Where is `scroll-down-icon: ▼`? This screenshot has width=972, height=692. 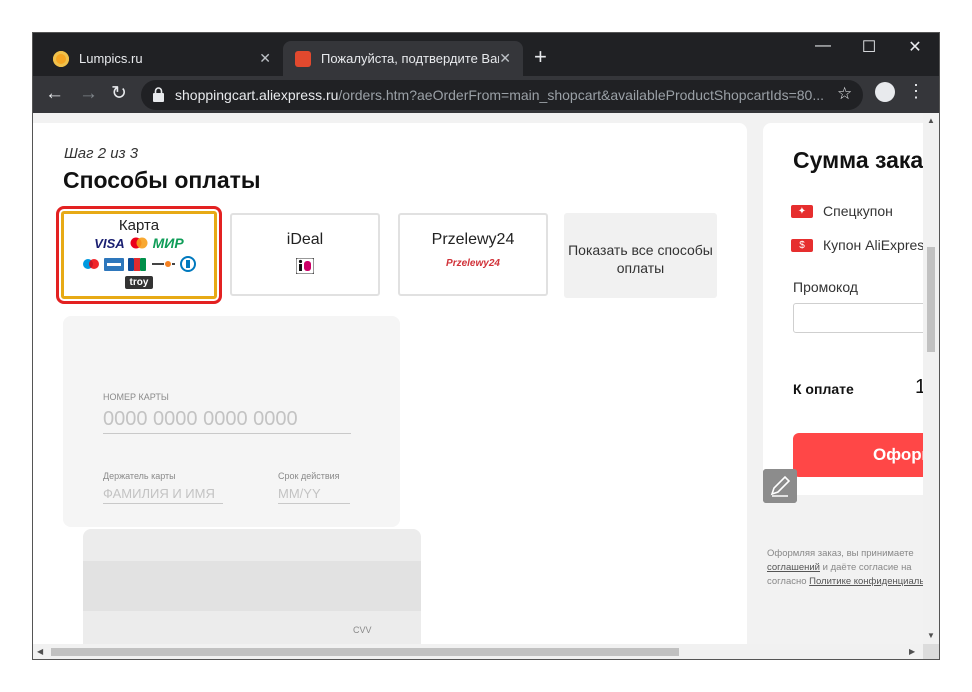 scroll-down-icon: ▼ is located at coordinates (931, 635).